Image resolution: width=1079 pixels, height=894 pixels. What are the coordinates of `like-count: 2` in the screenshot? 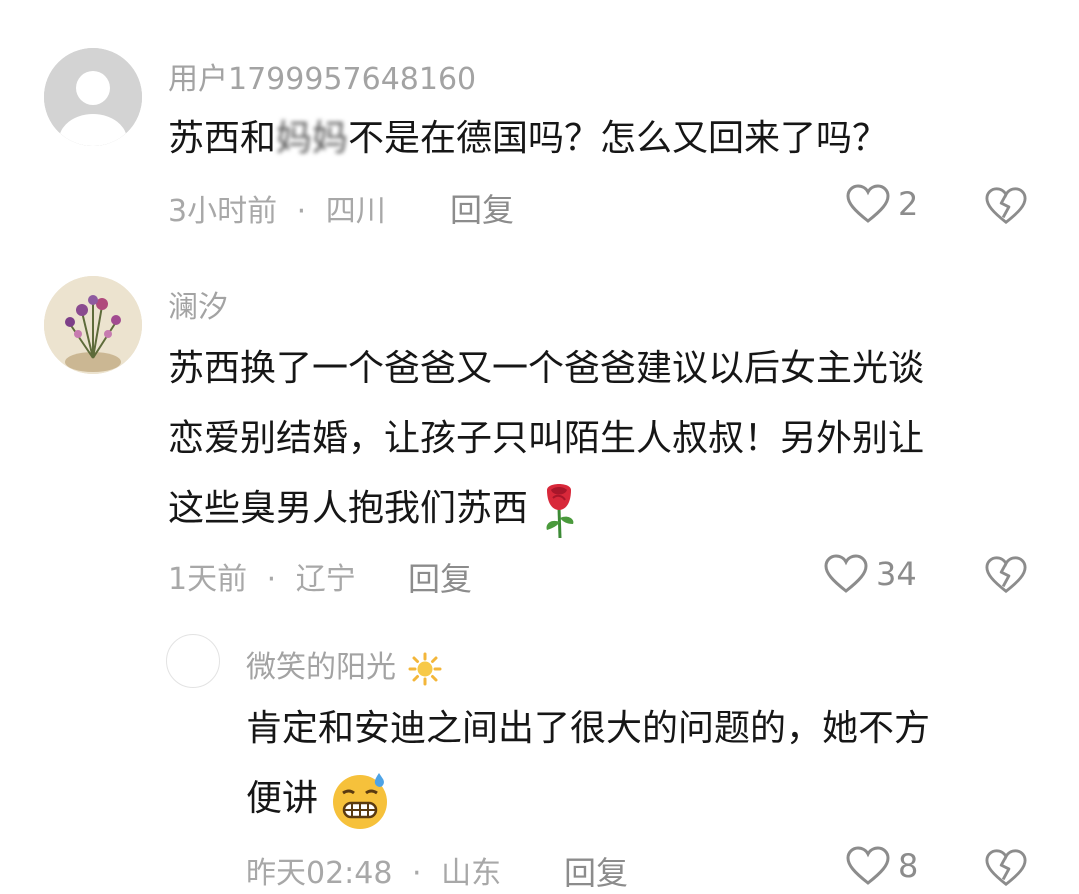 It's located at (908, 204).